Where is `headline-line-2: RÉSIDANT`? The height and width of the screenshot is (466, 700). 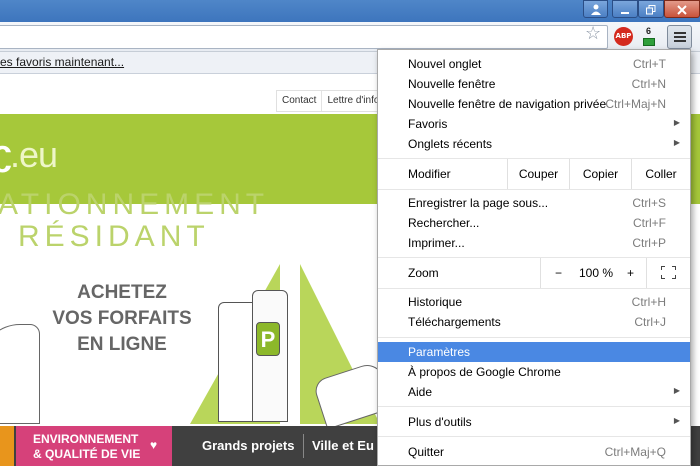
headline-line-2: RÉSIDANT is located at coordinates (114, 236).